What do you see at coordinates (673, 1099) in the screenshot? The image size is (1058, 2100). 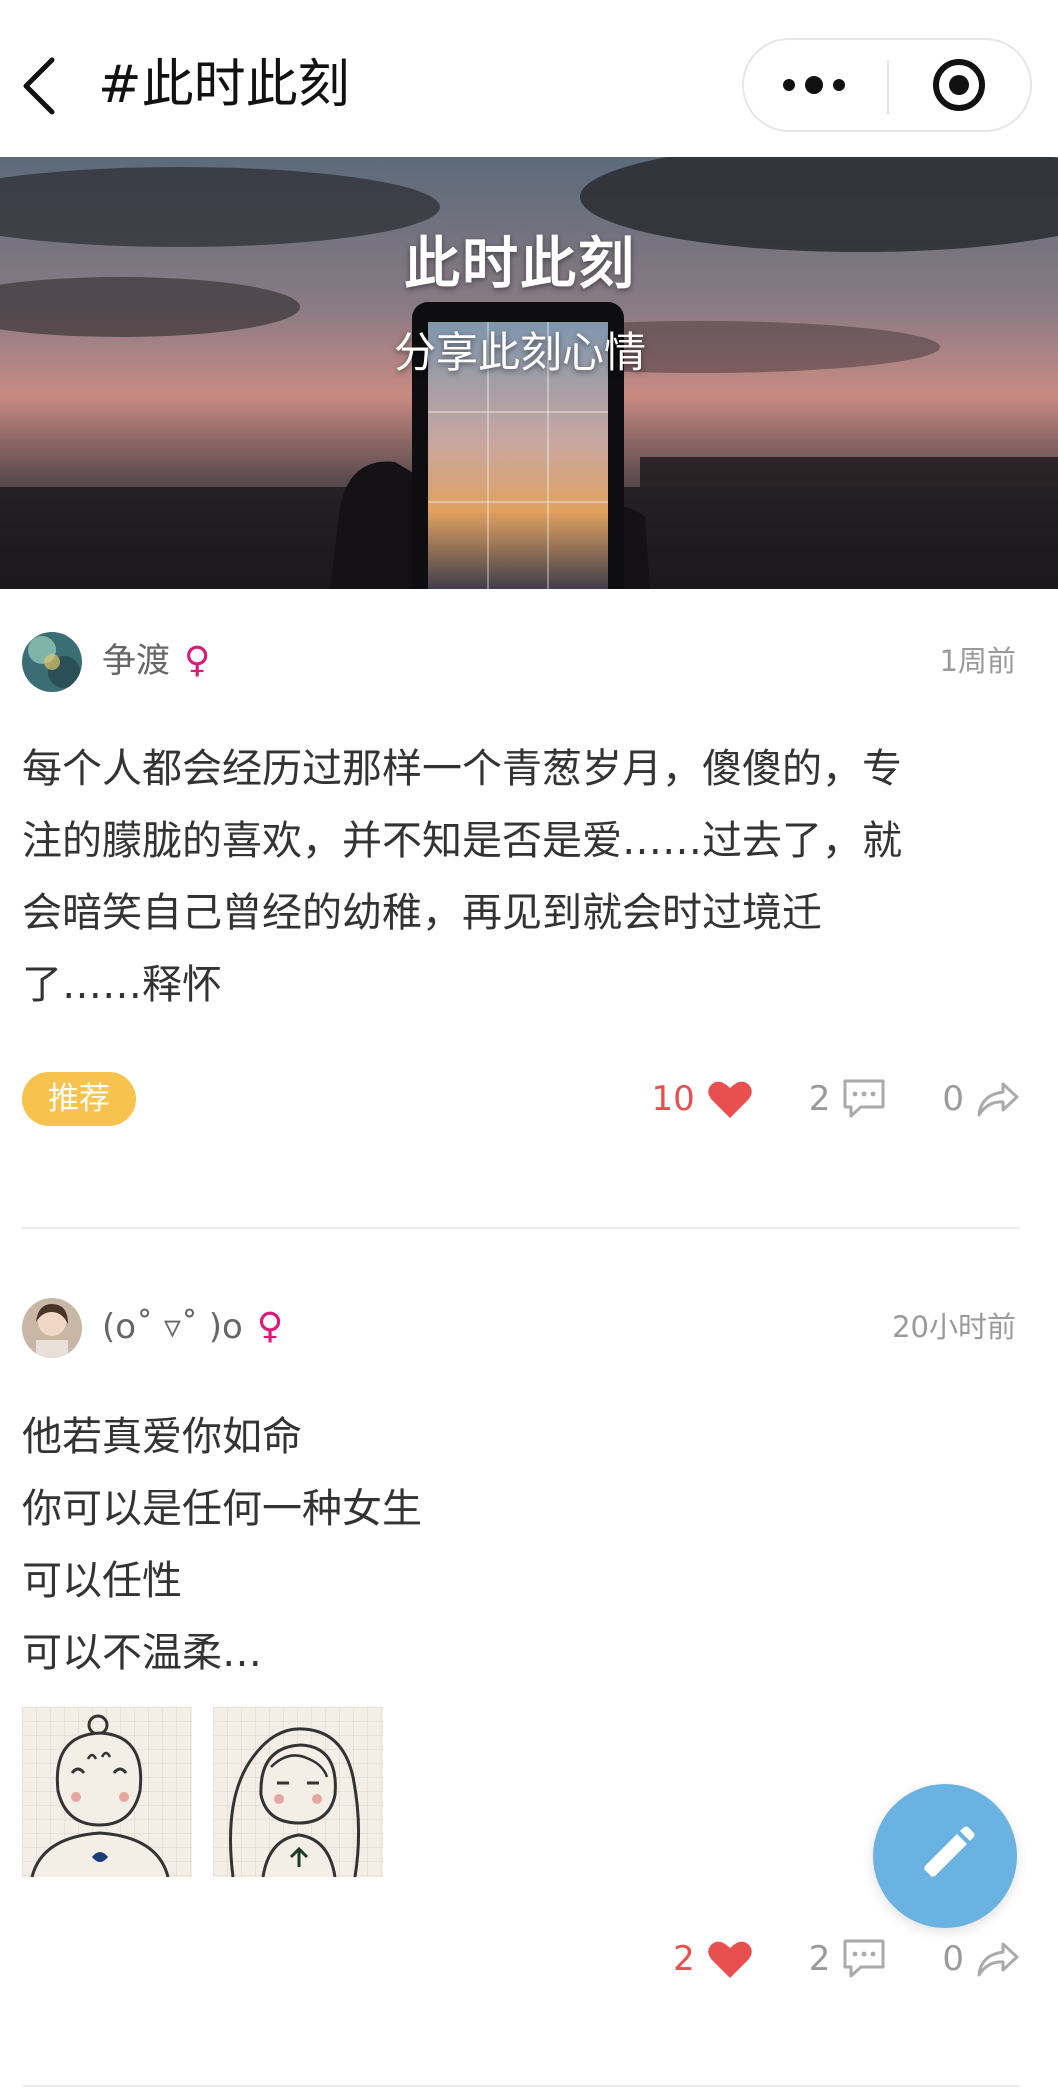 I see `like-count: 10` at bounding box center [673, 1099].